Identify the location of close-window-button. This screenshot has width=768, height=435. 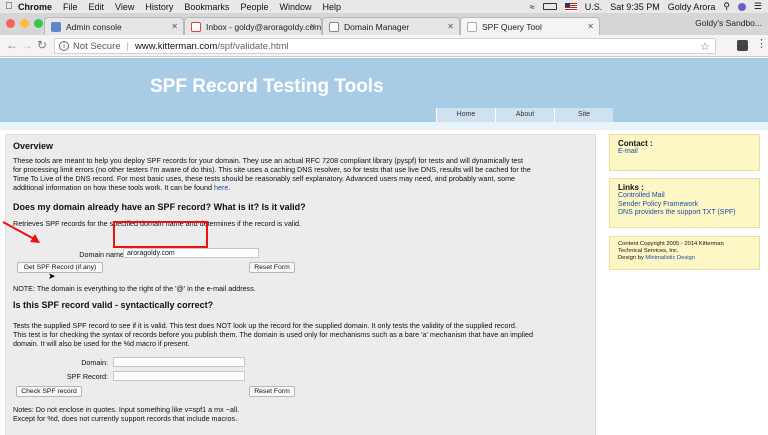
(10, 23).